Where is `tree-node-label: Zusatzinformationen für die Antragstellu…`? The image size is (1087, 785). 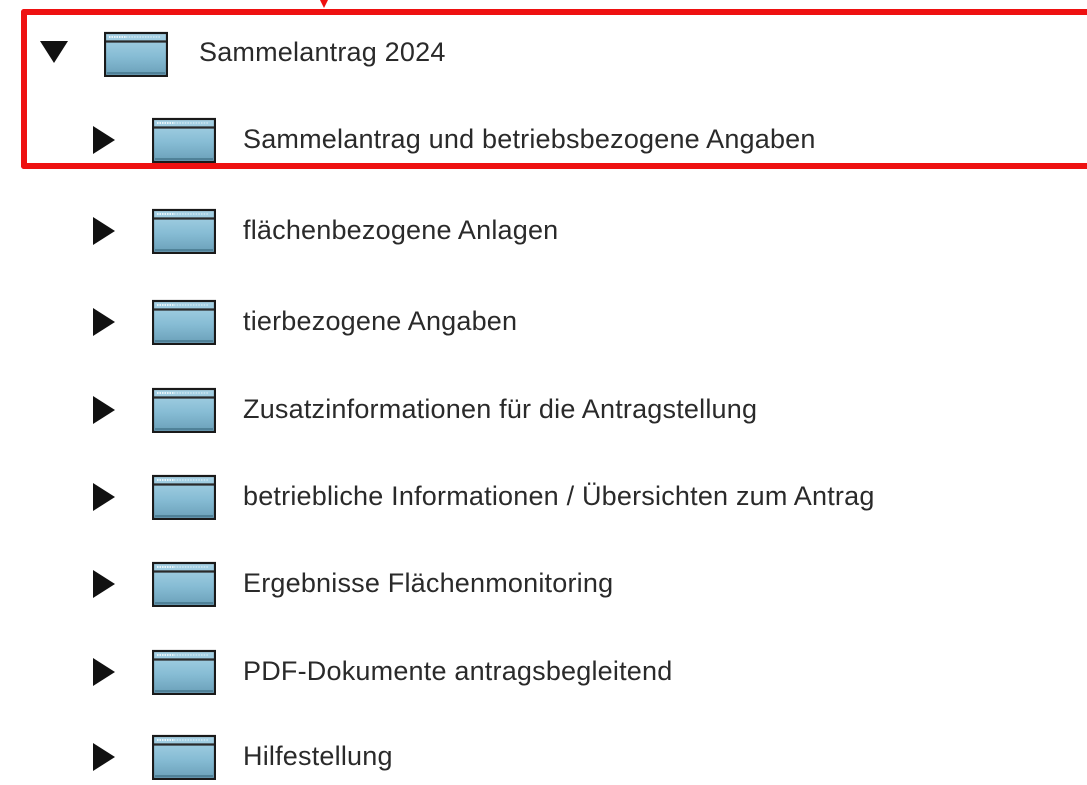 tree-node-label: Zusatzinformationen für die Antragstellu… is located at coordinates (500, 409).